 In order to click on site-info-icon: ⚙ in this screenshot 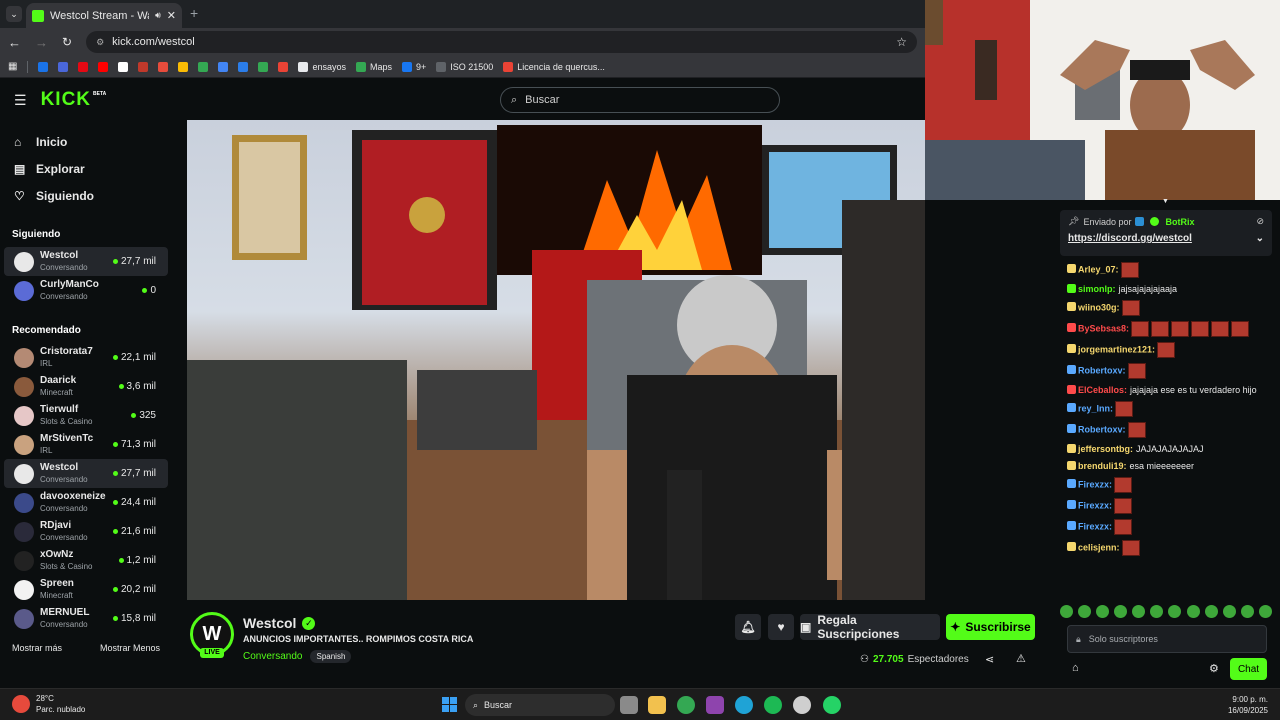, I will do `click(100, 42)`.